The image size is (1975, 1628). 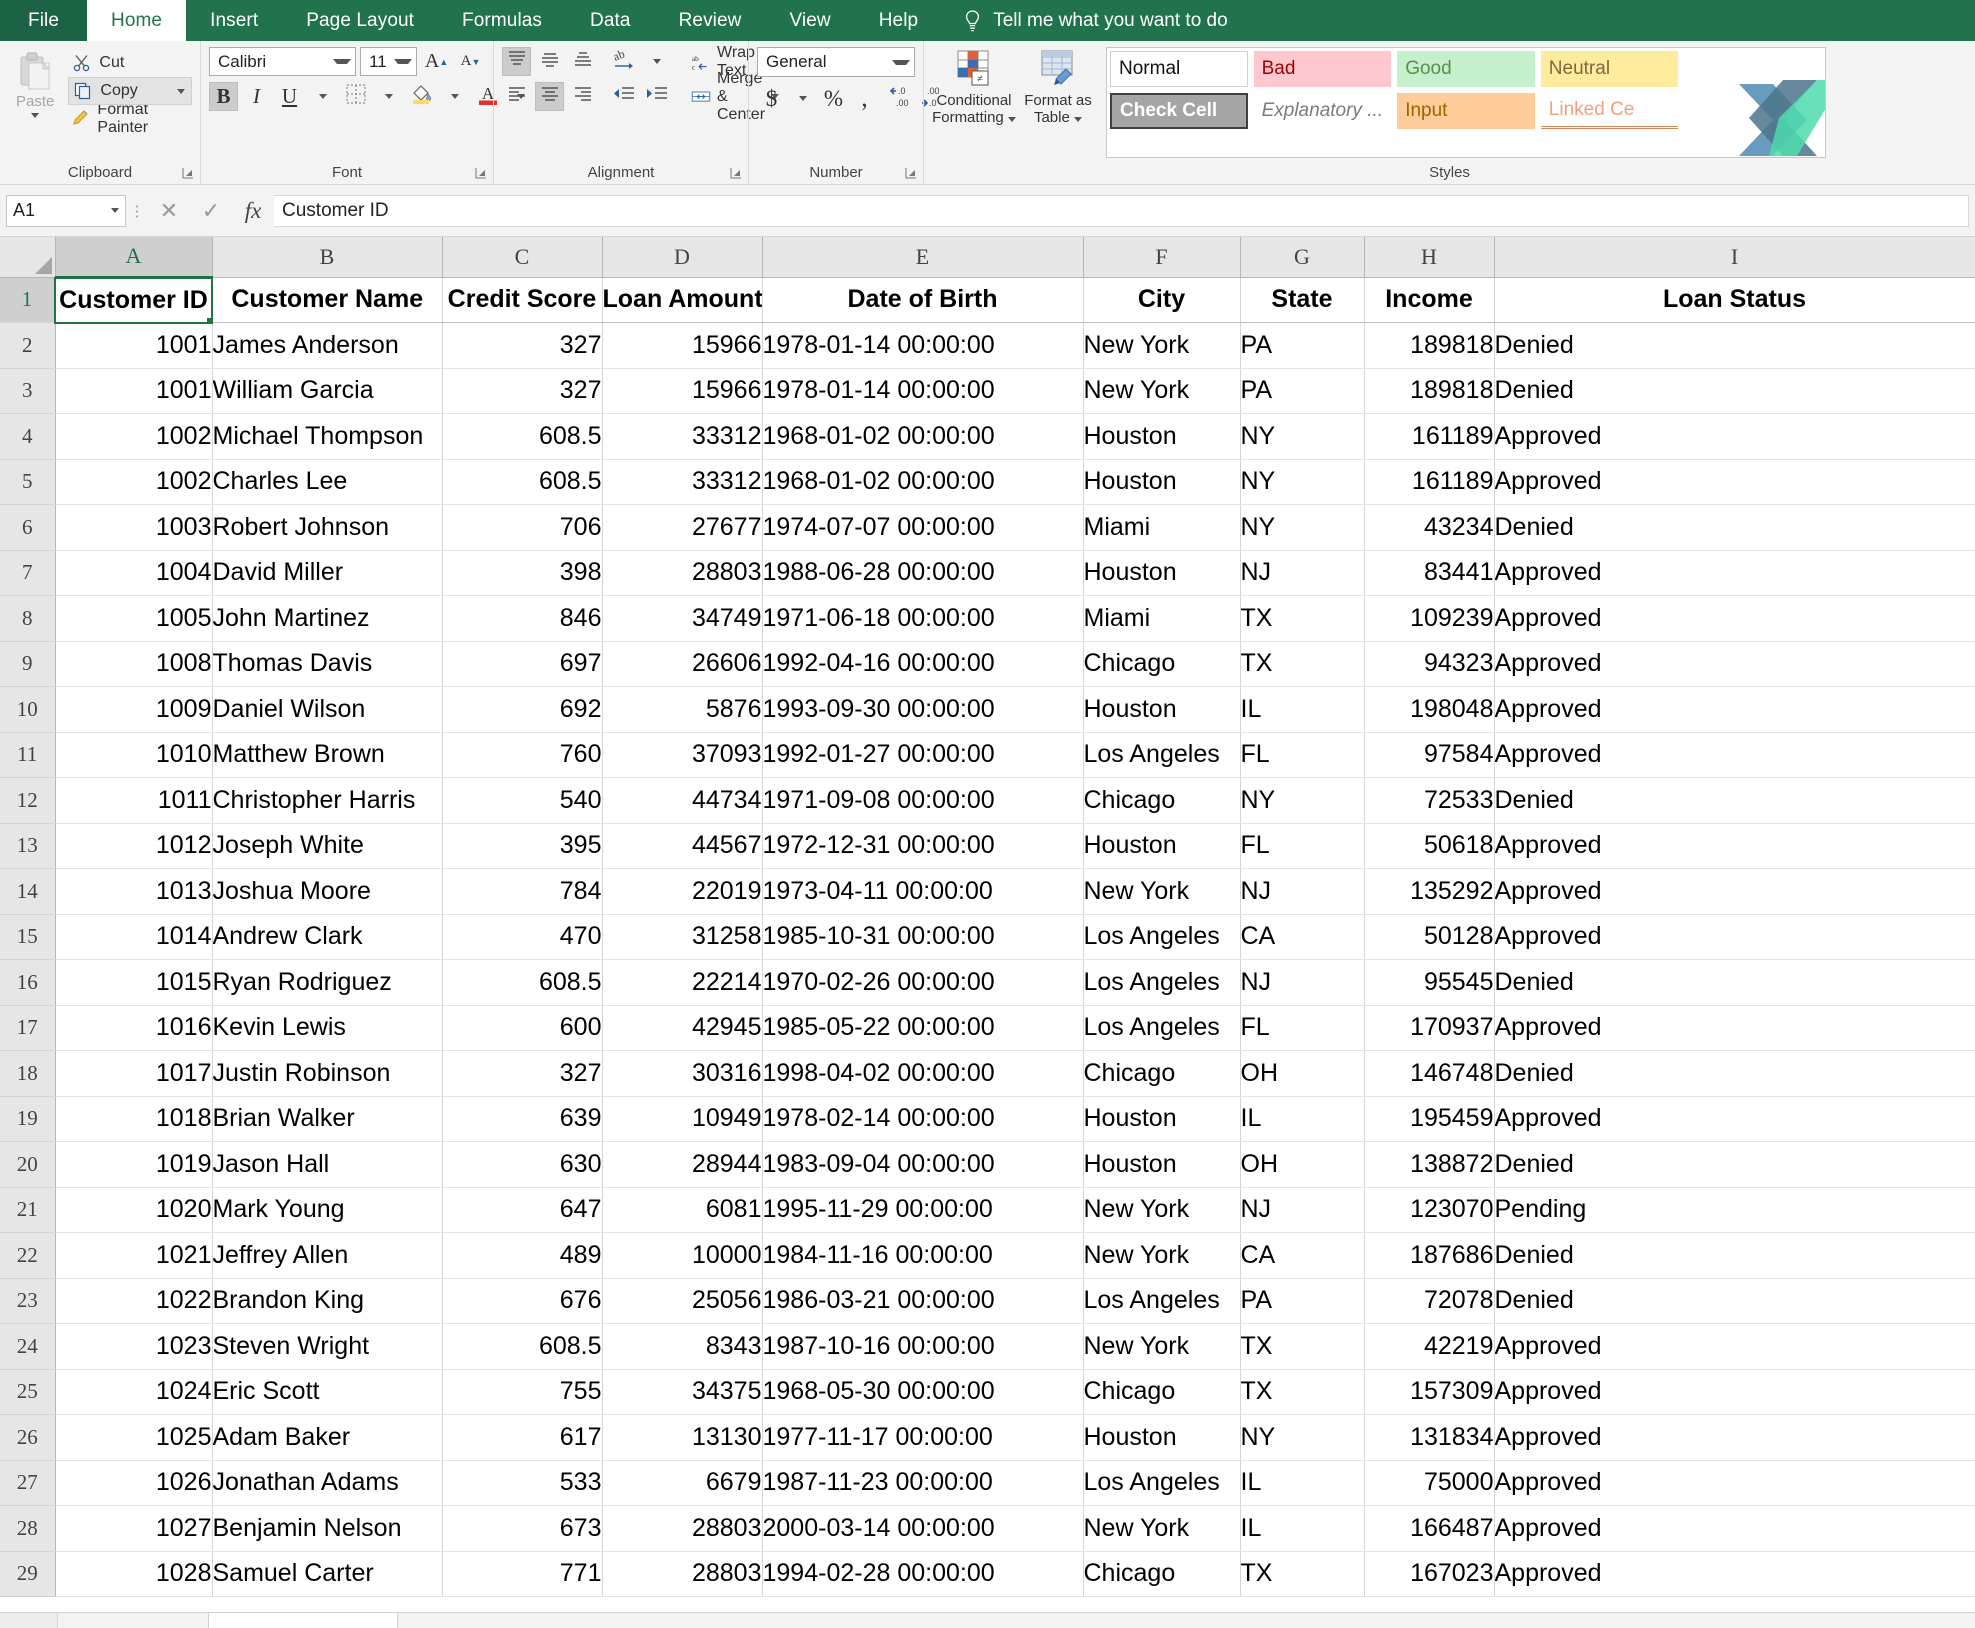 What do you see at coordinates (28, 1483) in the screenshot?
I see `row-header-27: 27` at bounding box center [28, 1483].